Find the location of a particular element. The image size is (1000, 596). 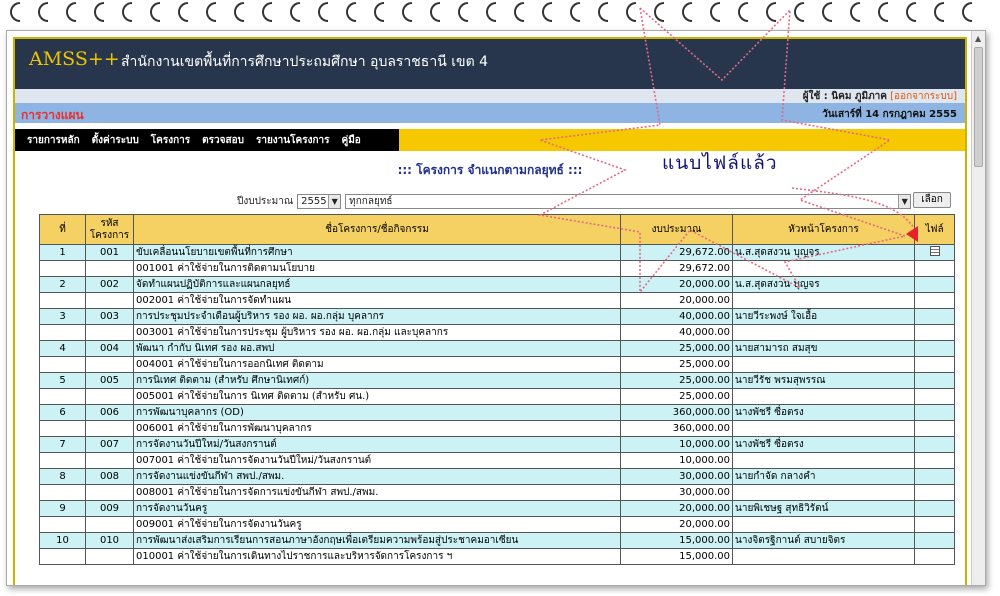

row-no: 9 is located at coordinates (62, 508).